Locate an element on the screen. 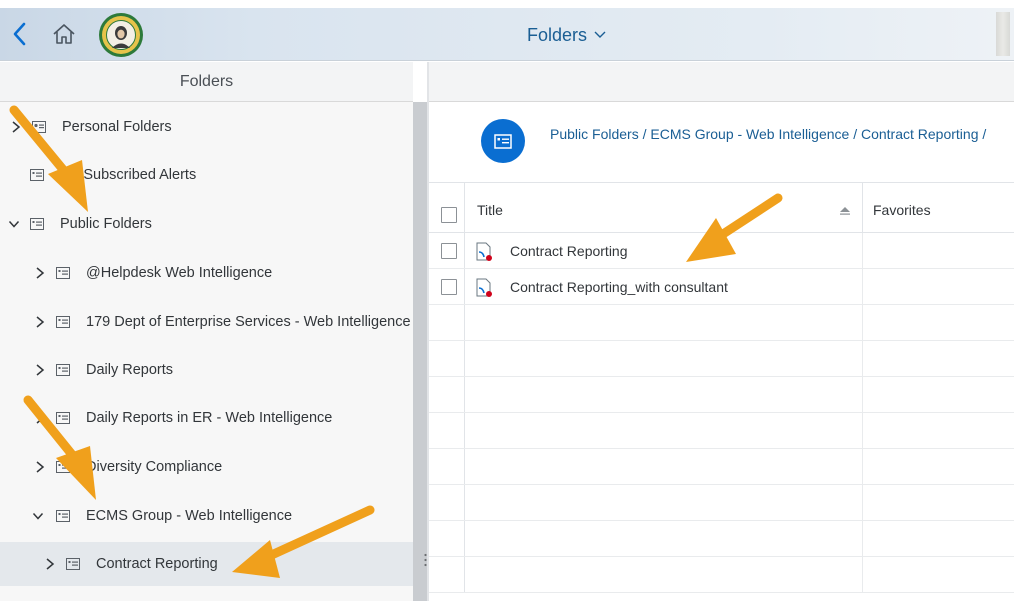 The image size is (1014, 601). home-icon is located at coordinates (64, 34).